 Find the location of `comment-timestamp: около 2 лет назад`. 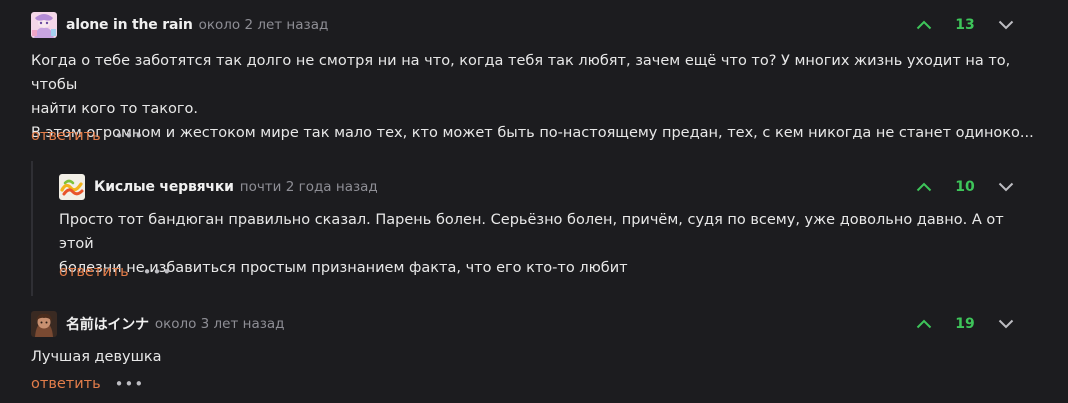

comment-timestamp: около 2 лет назад is located at coordinates (263, 25).